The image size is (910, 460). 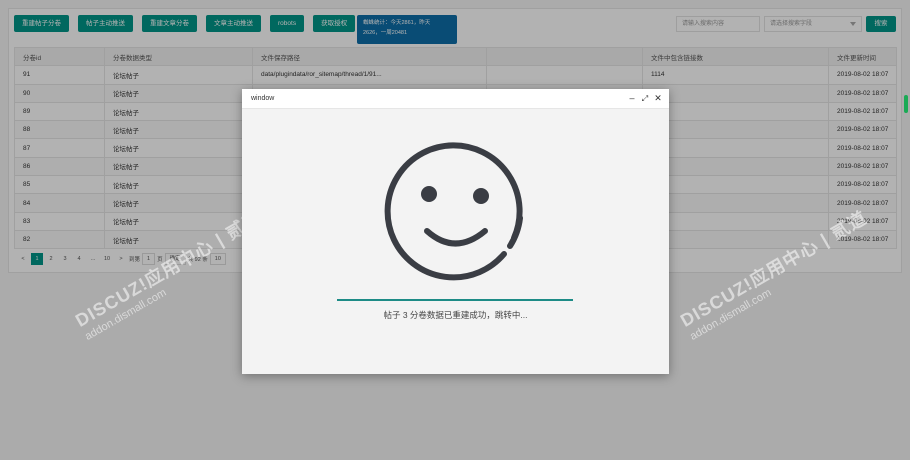 I want to click on dialog-title: window, so click(x=263, y=98).